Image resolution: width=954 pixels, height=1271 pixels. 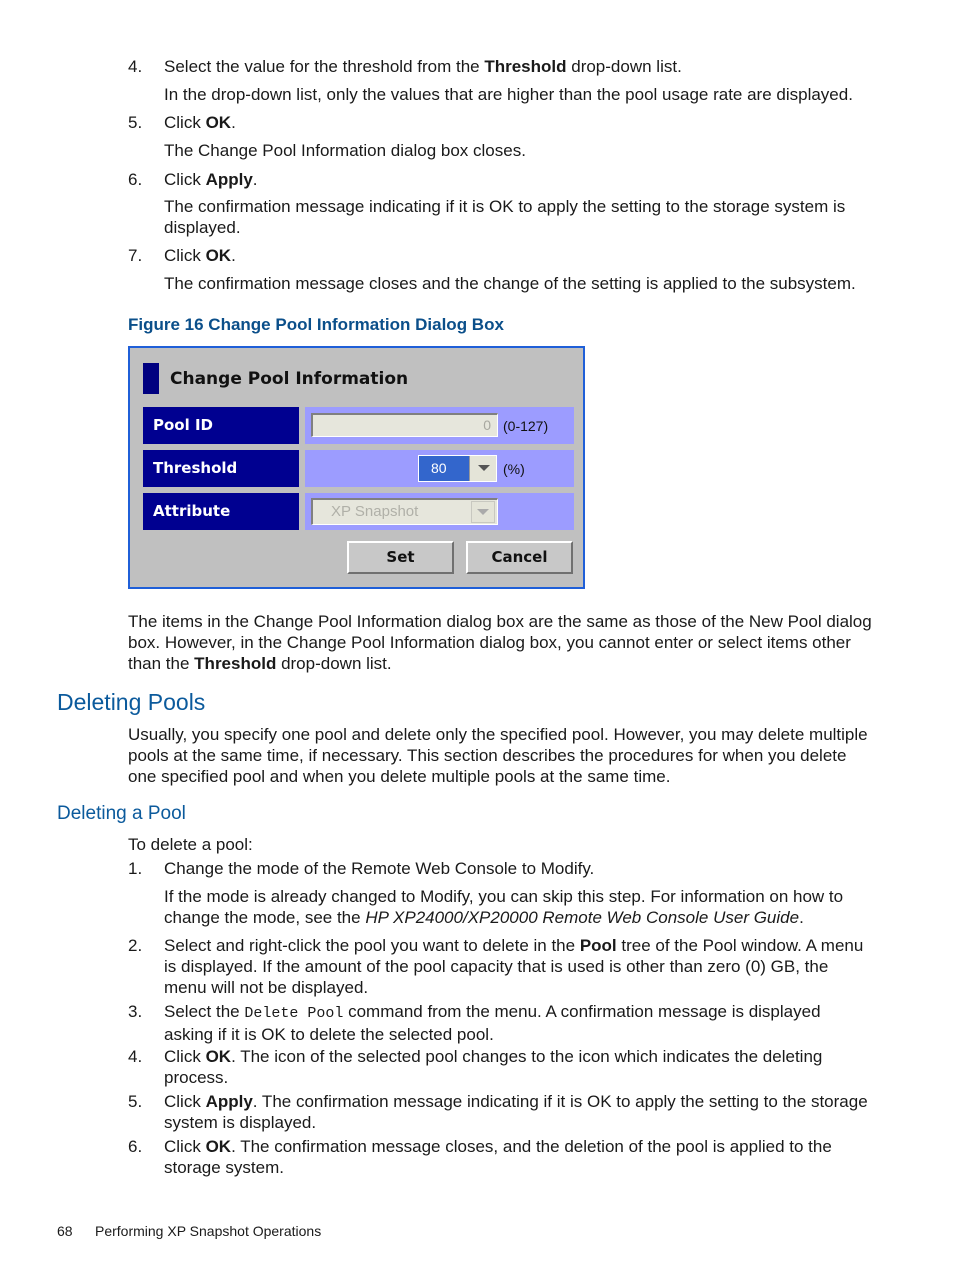 I want to click on threshold-row: 80 (%), so click(x=439, y=468).